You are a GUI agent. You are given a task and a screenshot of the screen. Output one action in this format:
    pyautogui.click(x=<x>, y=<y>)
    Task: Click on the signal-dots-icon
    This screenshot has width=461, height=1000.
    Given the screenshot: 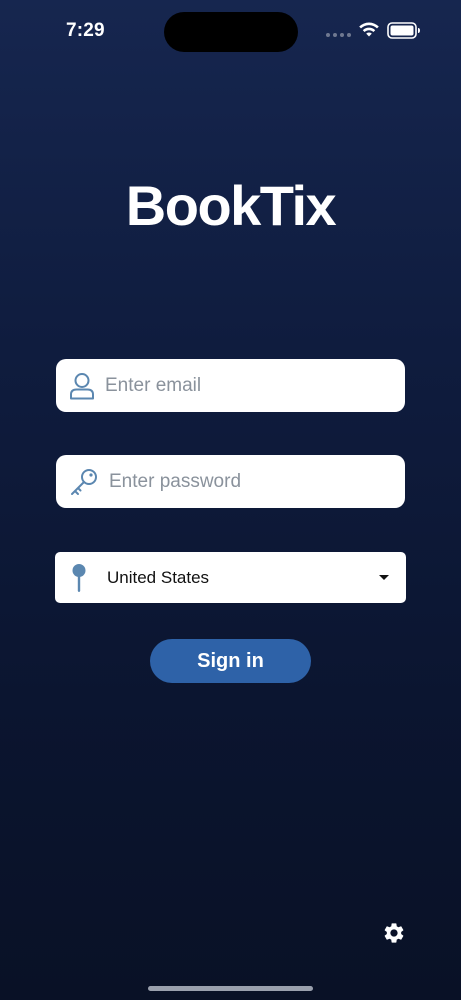 What is the action you would take?
    pyautogui.click(x=338, y=35)
    